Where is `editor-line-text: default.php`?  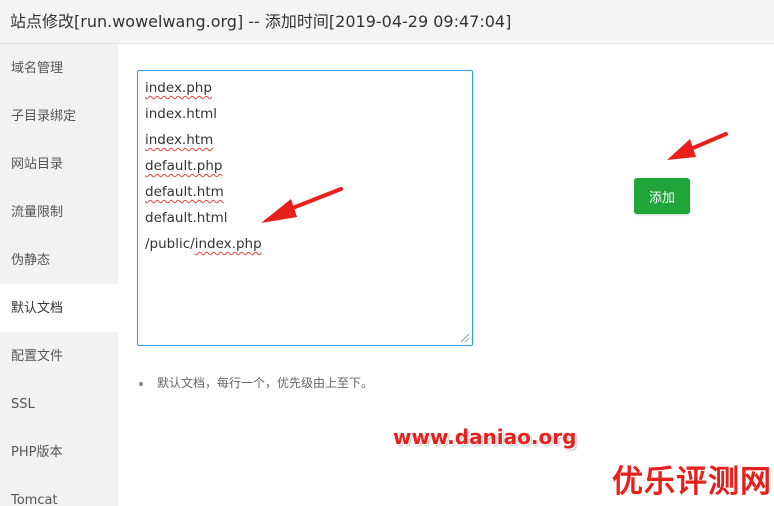
editor-line-text: default.php is located at coordinates (184, 166).